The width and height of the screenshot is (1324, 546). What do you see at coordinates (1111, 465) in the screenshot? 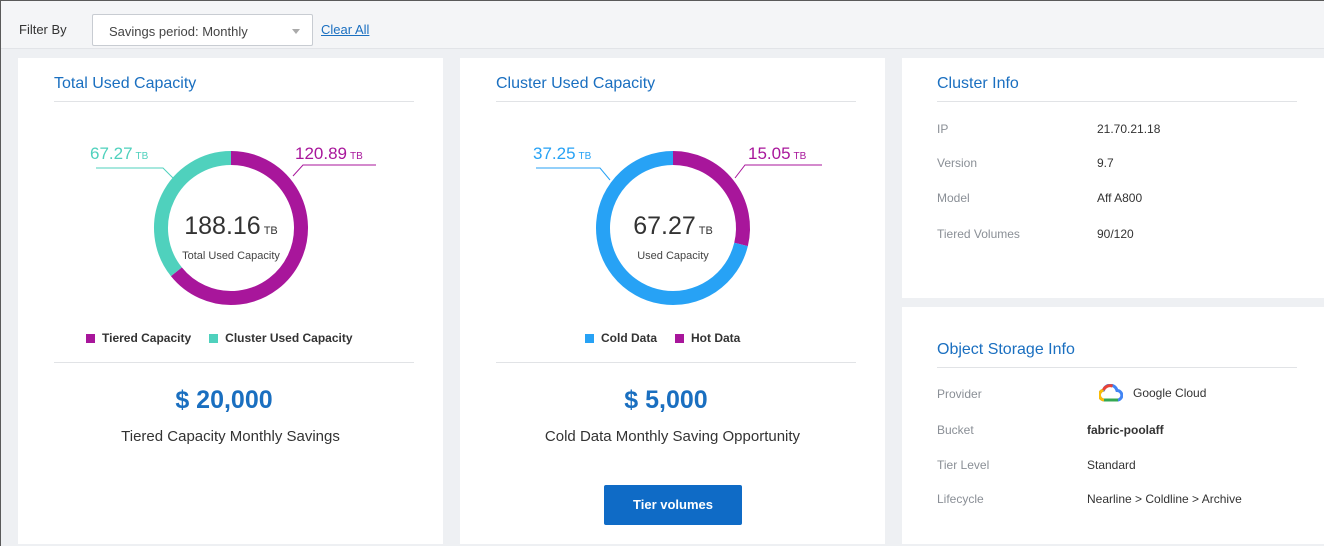
I see `info-value: Standard` at bounding box center [1111, 465].